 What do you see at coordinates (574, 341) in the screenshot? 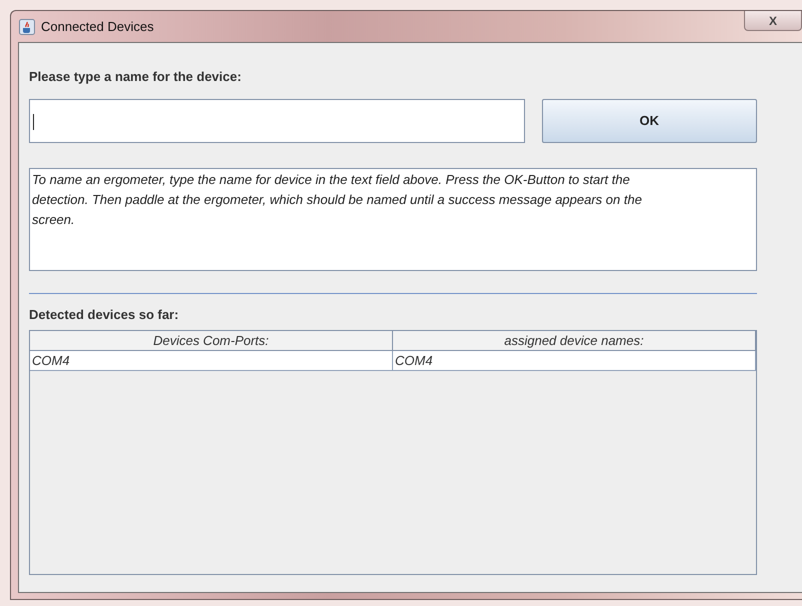
I see `column-header: assigned device names:` at bounding box center [574, 341].